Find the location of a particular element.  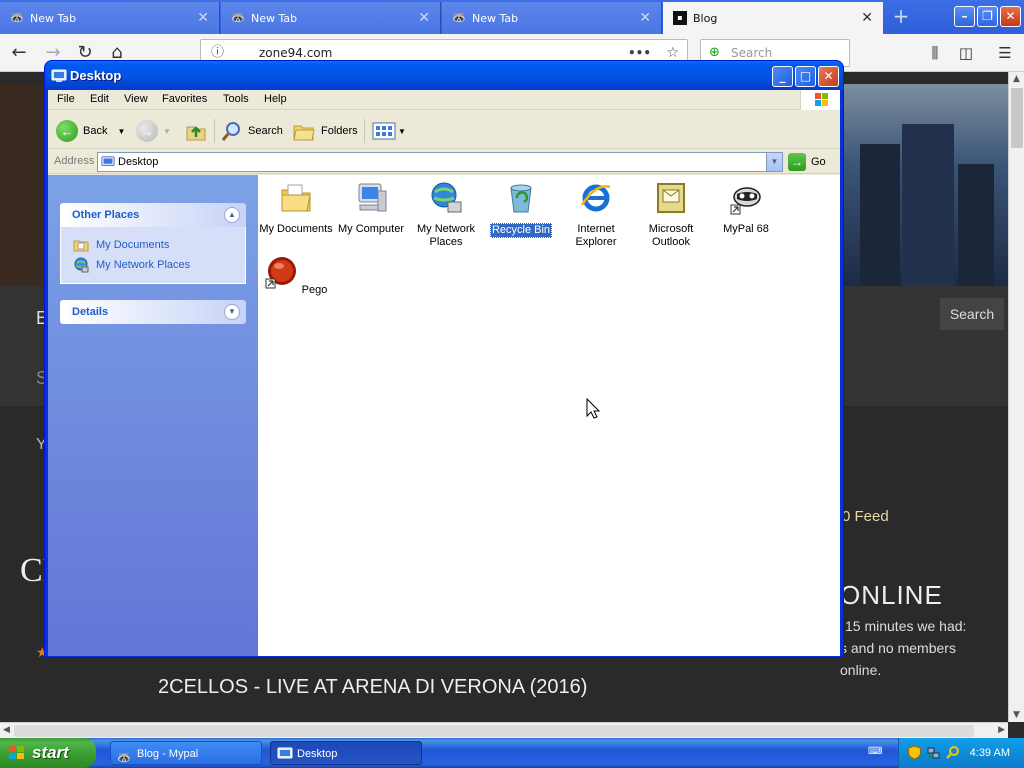

library-icon: ⫼ is located at coordinates (935, 53).